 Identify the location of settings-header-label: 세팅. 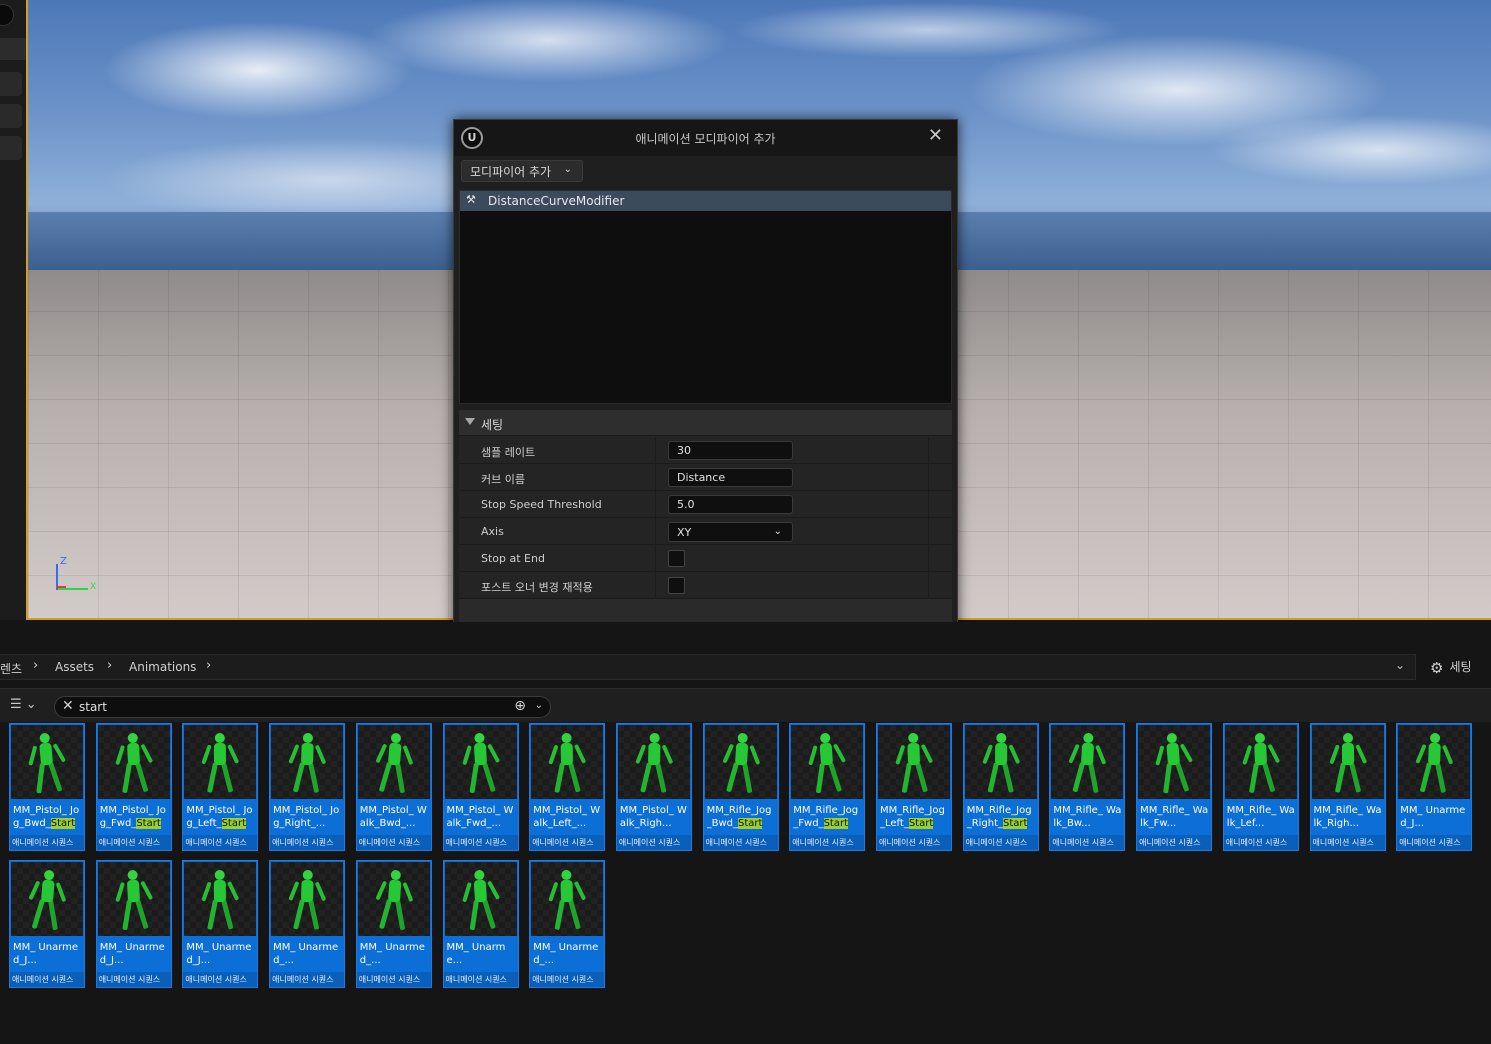
(492, 425).